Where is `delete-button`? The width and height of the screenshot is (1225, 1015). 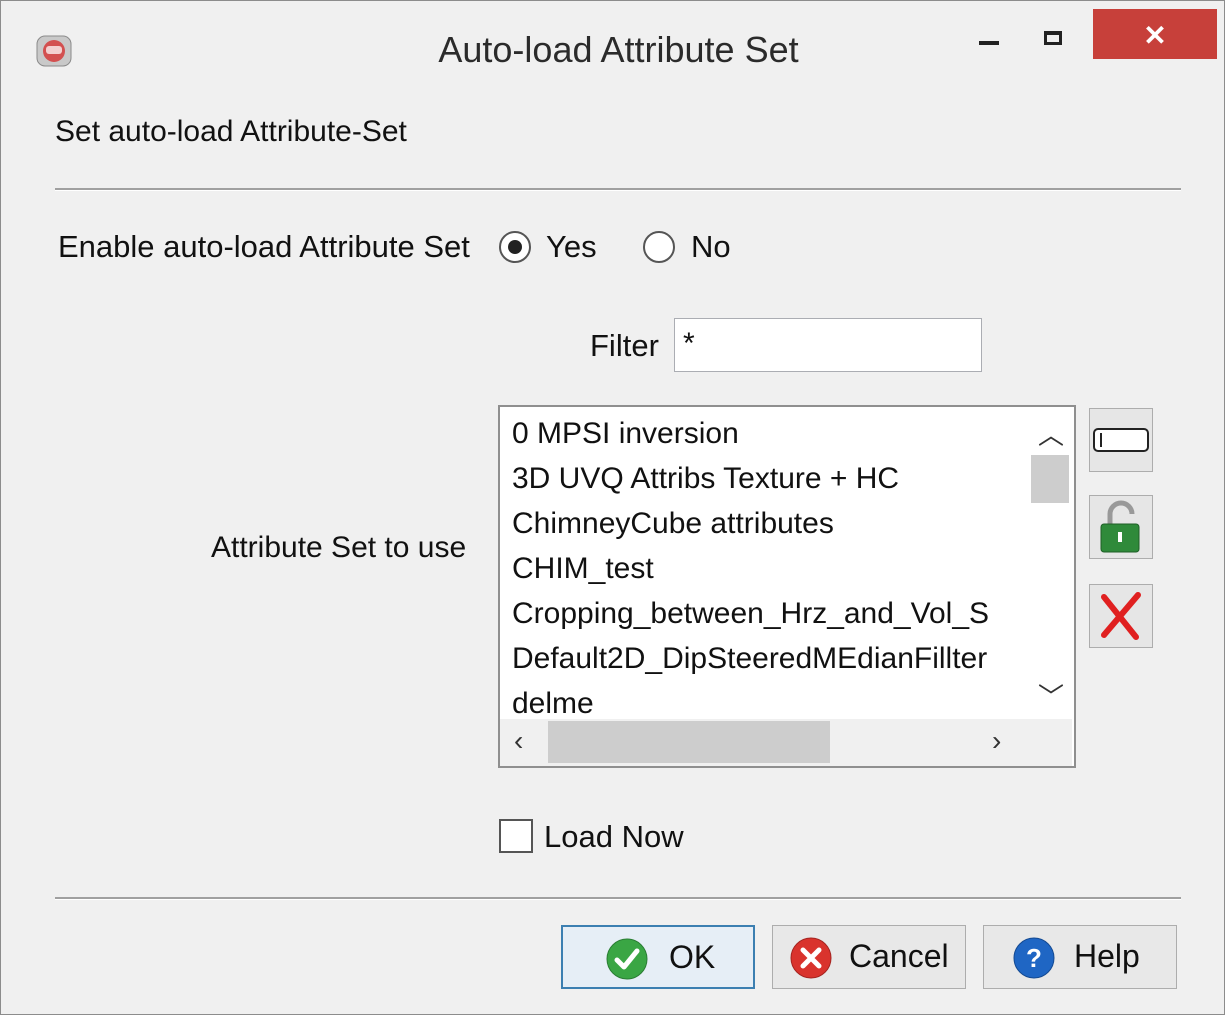
delete-button is located at coordinates (1121, 616).